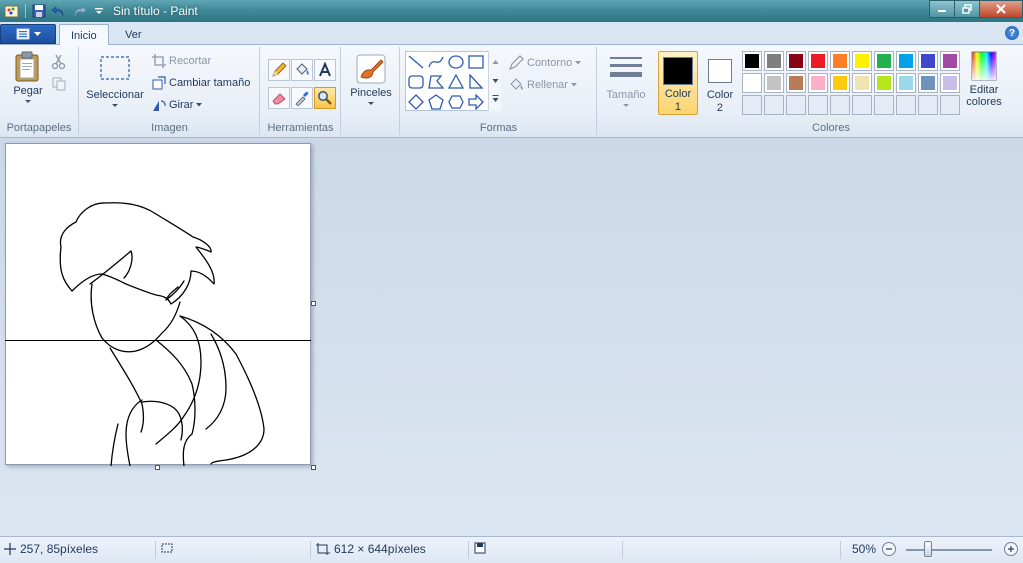  What do you see at coordinates (476, 62) in the screenshot?
I see `rectangle-shape-icon` at bounding box center [476, 62].